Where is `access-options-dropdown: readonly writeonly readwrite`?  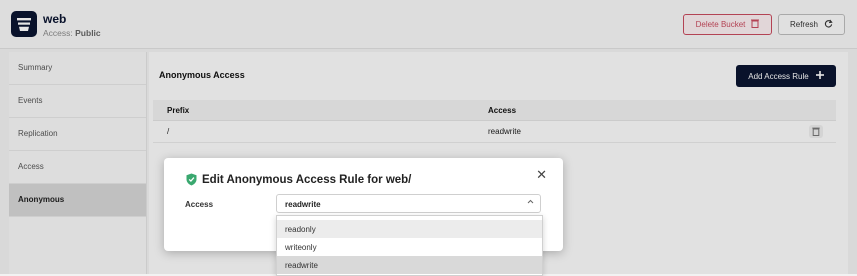 access-options-dropdown: readonly writeonly readwrite is located at coordinates (409, 245).